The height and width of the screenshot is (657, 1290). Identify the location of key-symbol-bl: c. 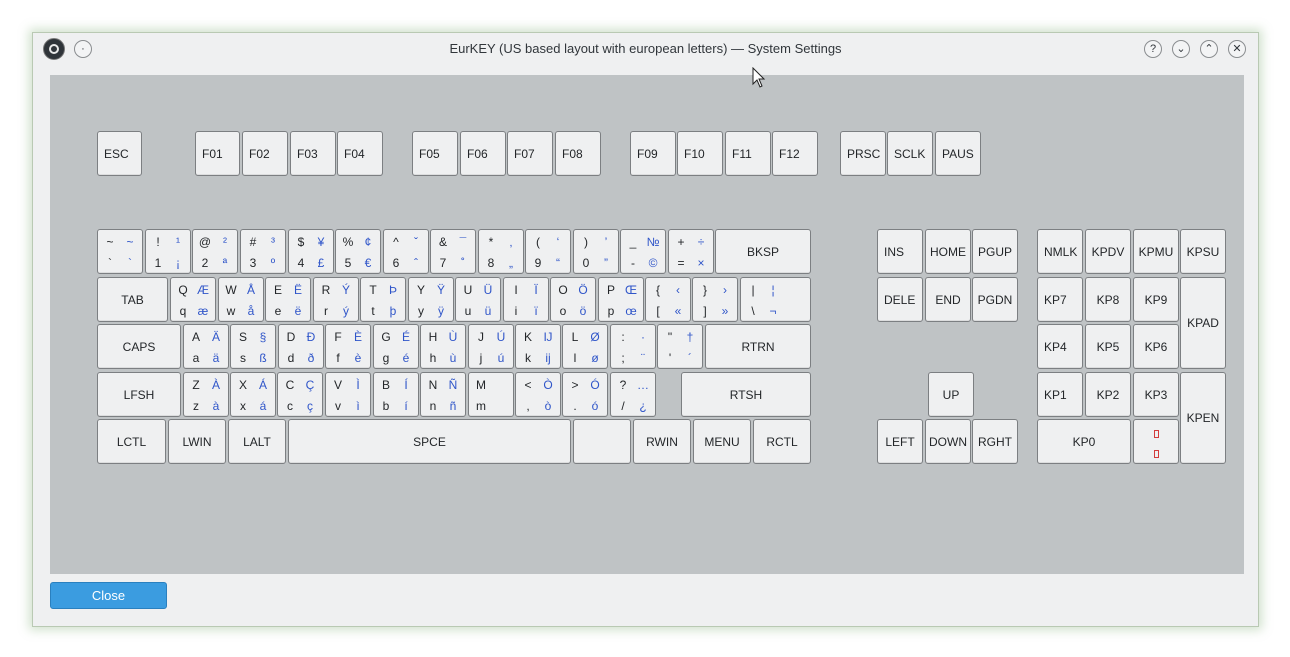
(290, 406).